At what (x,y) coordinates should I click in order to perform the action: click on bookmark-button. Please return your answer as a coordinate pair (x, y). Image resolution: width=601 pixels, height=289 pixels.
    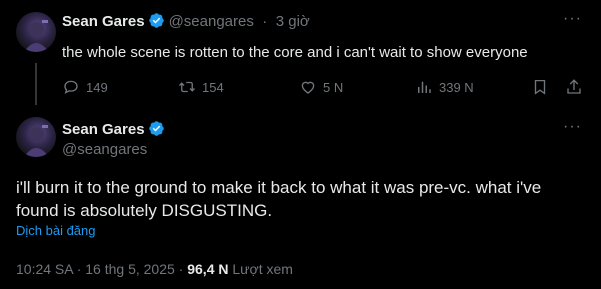
    Looking at the image, I should click on (543, 87).